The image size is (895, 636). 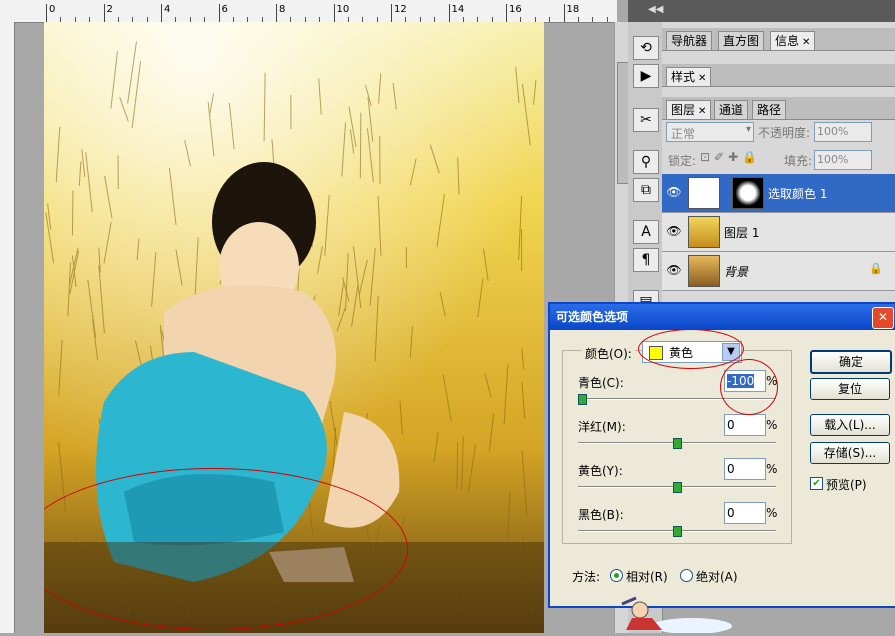 What do you see at coordinates (52, 9) in the screenshot?
I see `ruler-tick-label: 0` at bounding box center [52, 9].